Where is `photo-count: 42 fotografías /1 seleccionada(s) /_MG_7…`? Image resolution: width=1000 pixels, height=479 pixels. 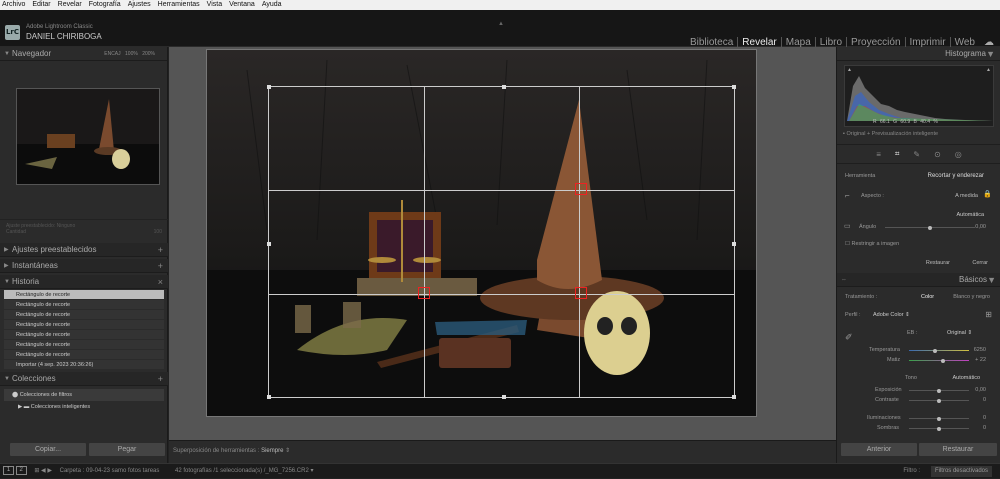 photo-count: 42 fotografías /1 seleccionada(s) /_MG_7… is located at coordinates (242, 471).